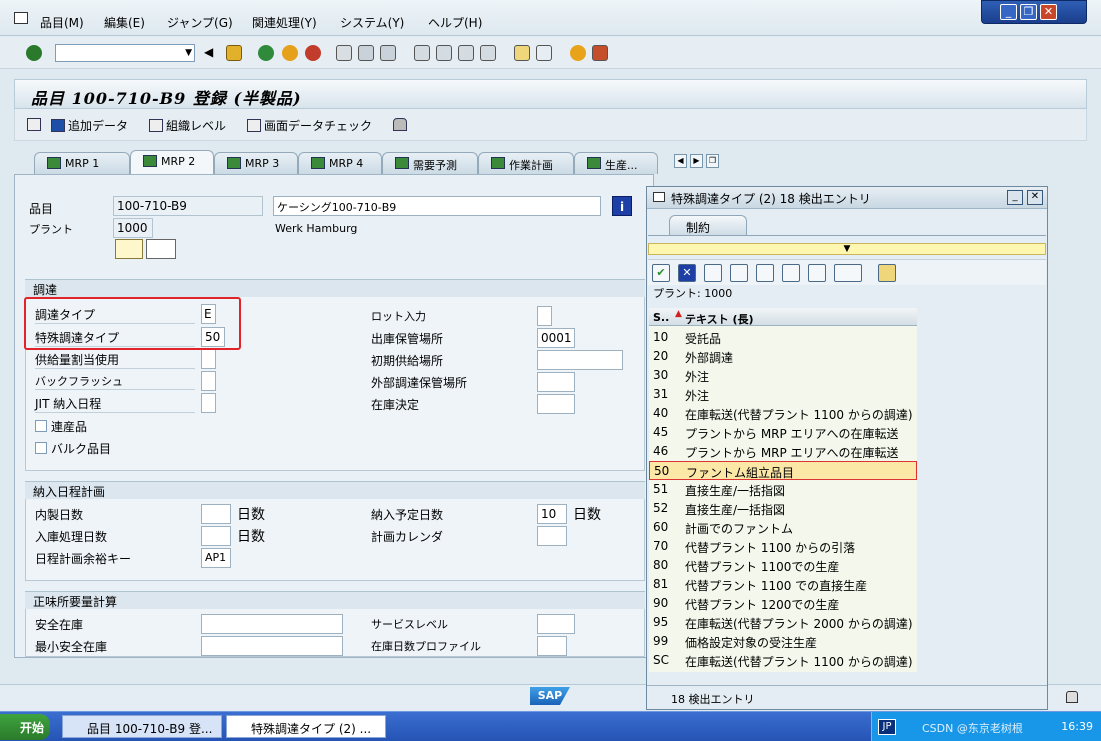  Describe the element at coordinates (437, 206) in the screenshot. I see `material-description-field: ケーシング100-710-B9` at that location.